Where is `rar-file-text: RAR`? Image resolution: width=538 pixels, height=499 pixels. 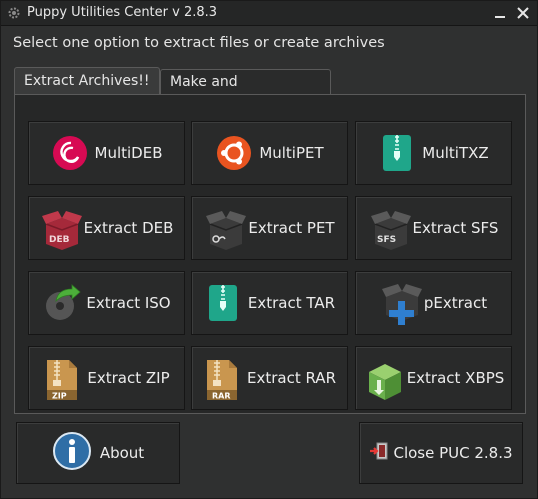 rar-file-text: RAR is located at coordinates (221, 396).